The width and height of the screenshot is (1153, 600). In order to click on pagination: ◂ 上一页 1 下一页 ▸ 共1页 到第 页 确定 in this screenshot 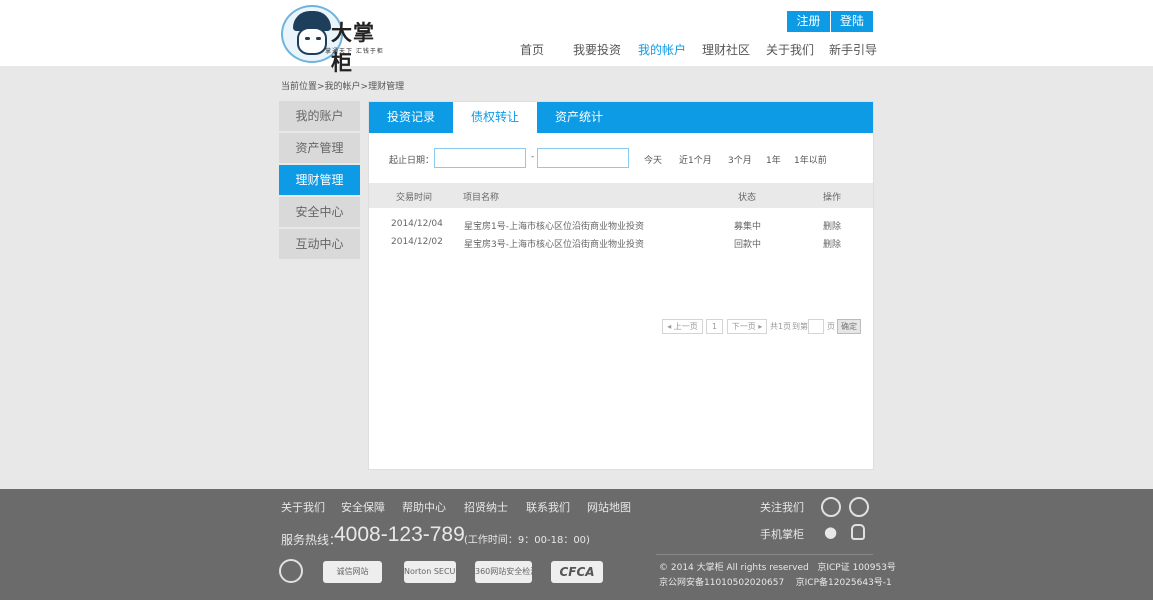, I will do `click(762, 326)`.